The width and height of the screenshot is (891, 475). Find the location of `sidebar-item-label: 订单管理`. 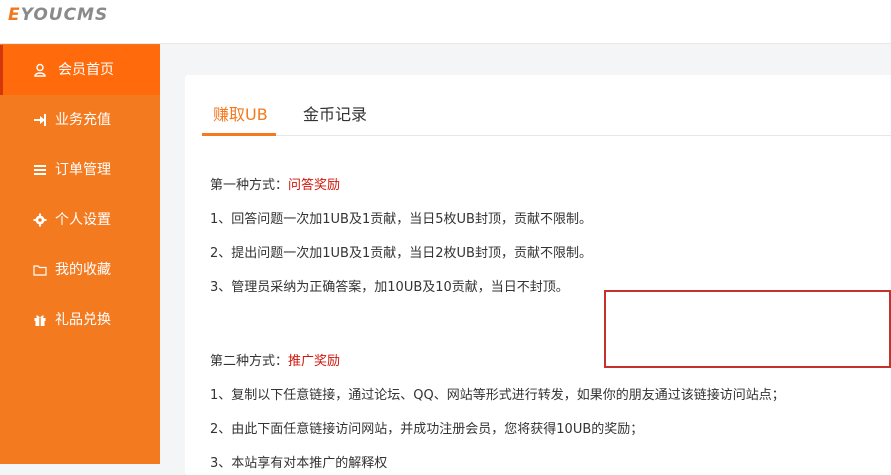

sidebar-item-label: 订单管理 is located at coordinates (83, 170).